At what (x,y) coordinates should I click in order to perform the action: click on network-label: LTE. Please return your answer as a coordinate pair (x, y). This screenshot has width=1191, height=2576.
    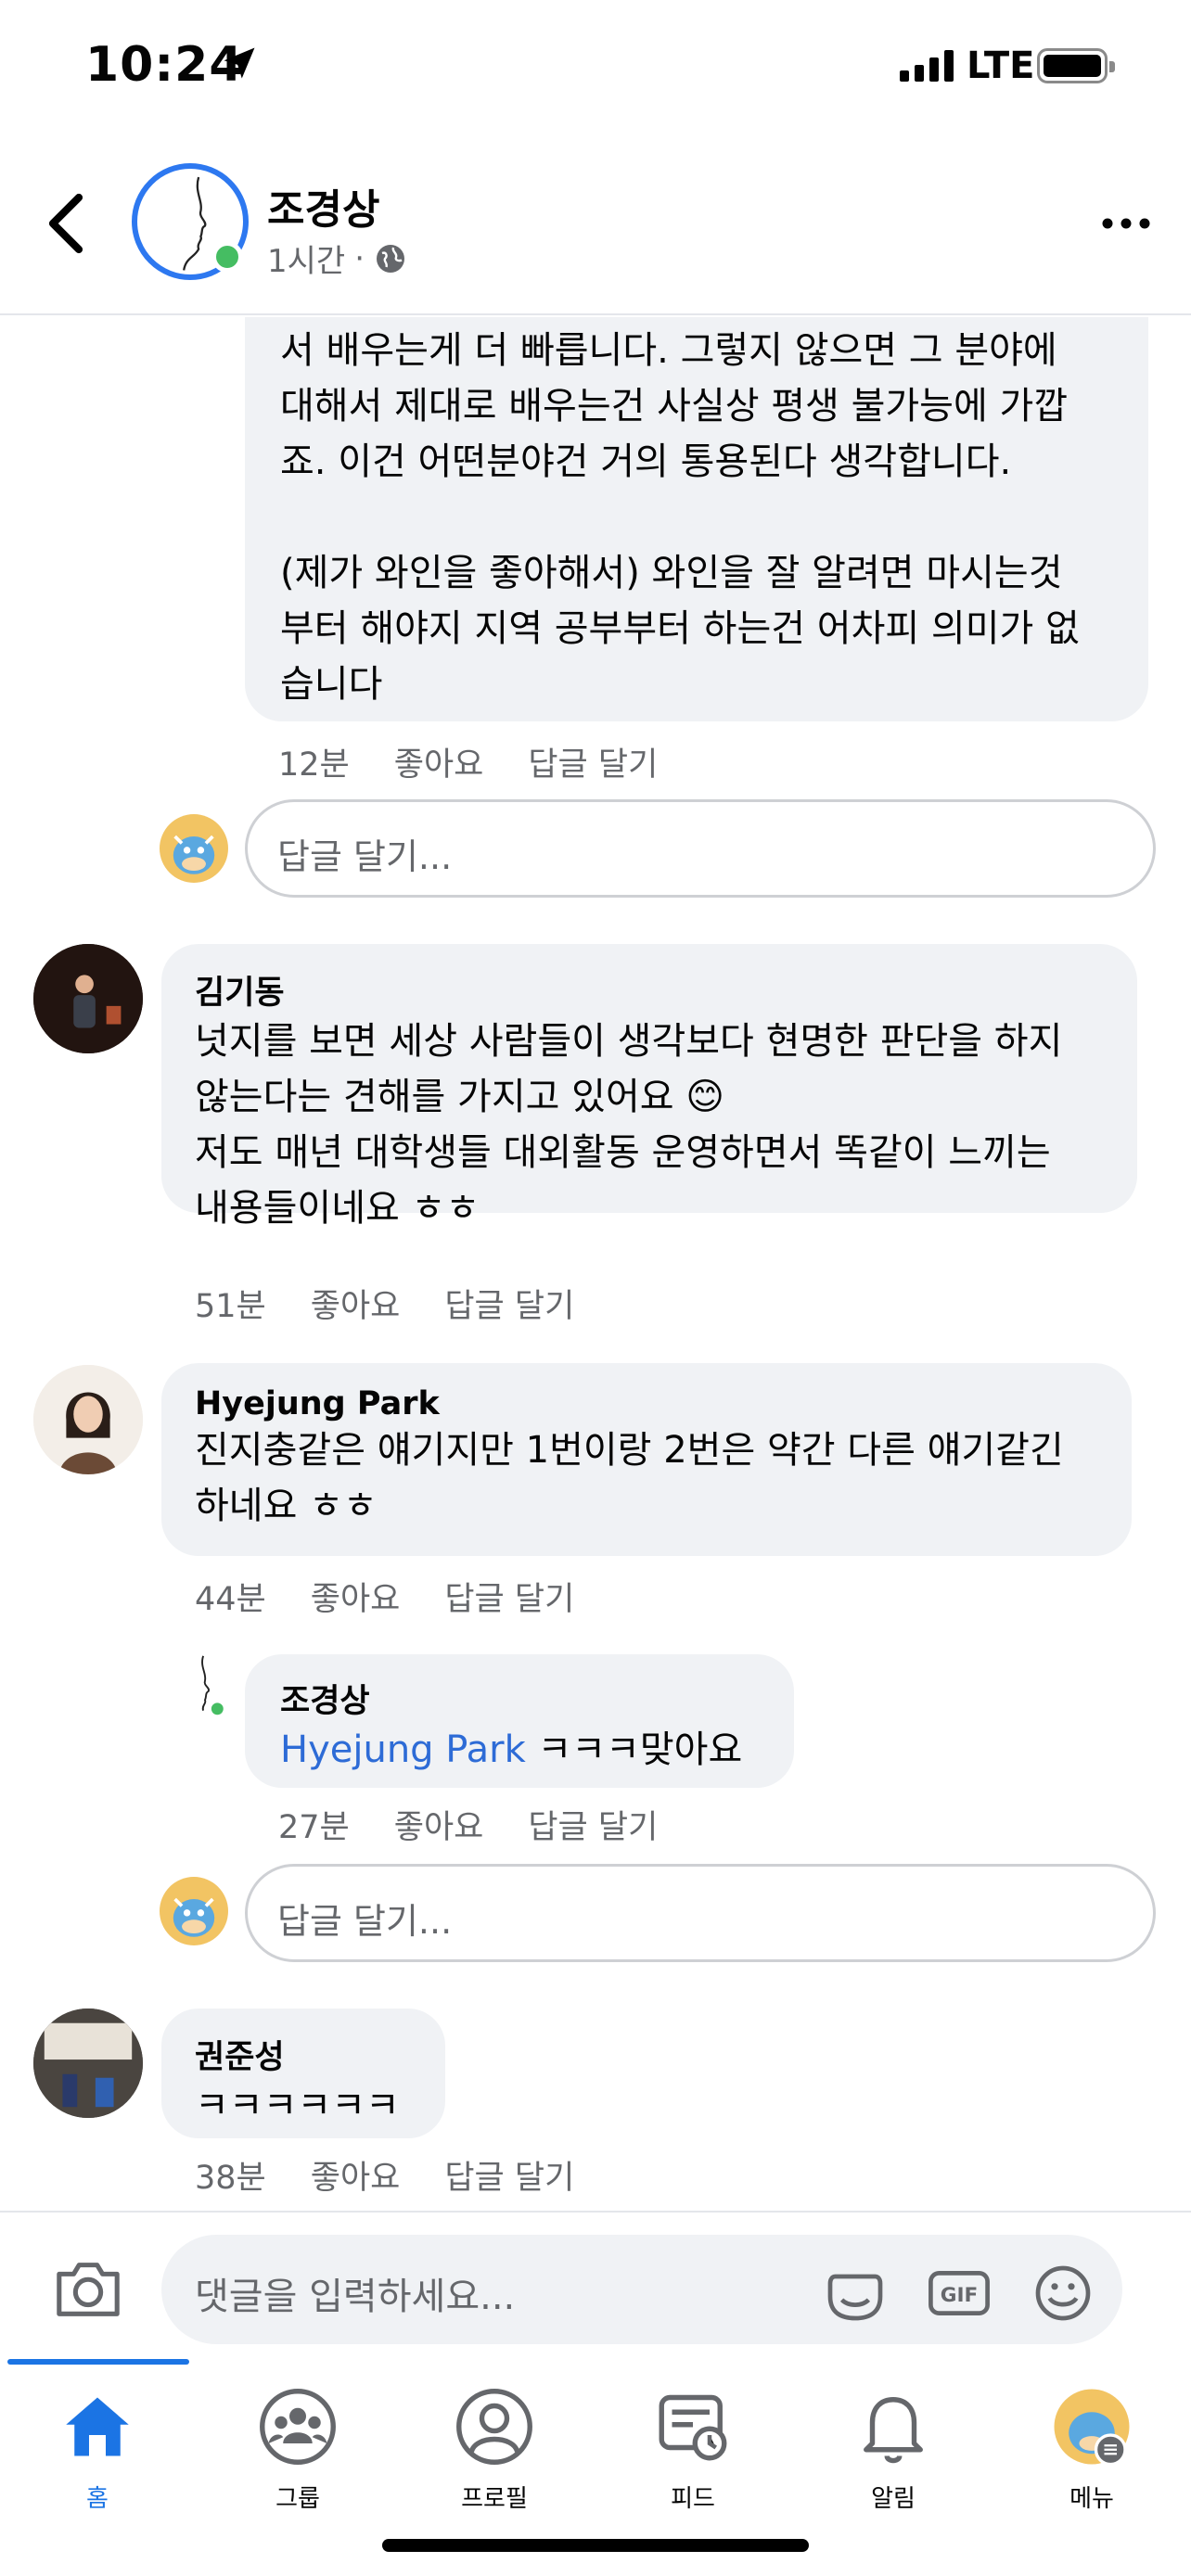
    Looking at the image, I should click on (1001, 66).